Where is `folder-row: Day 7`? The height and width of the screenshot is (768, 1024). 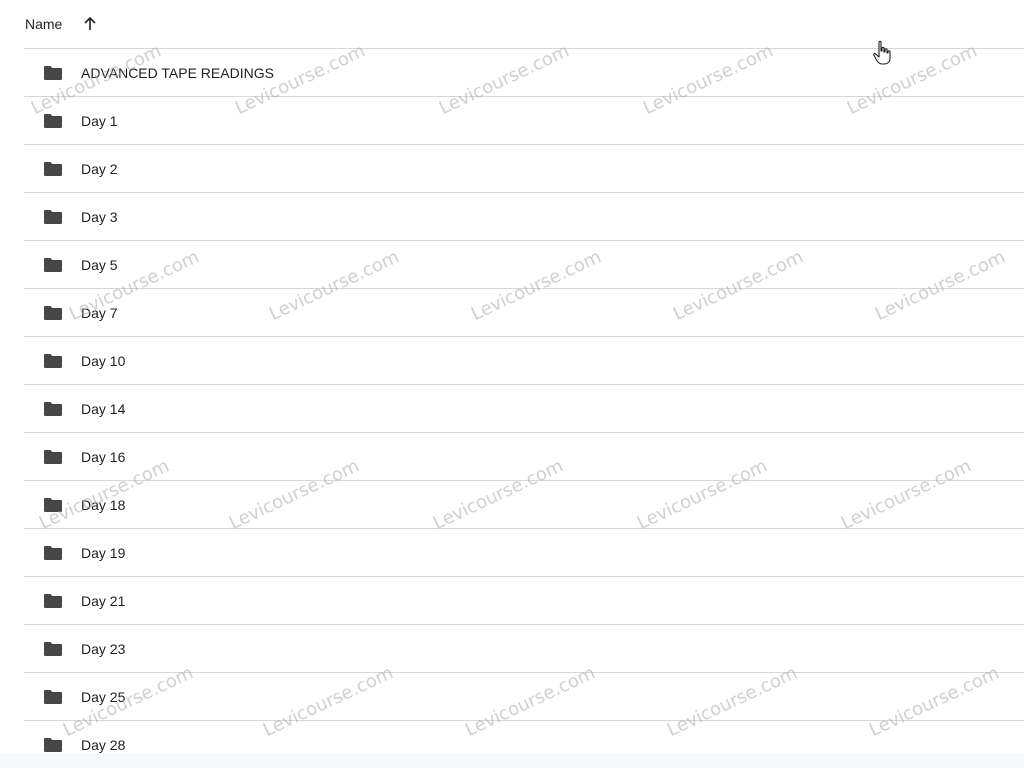
folder-row: Day 7 is located at coordinates (524, 313).